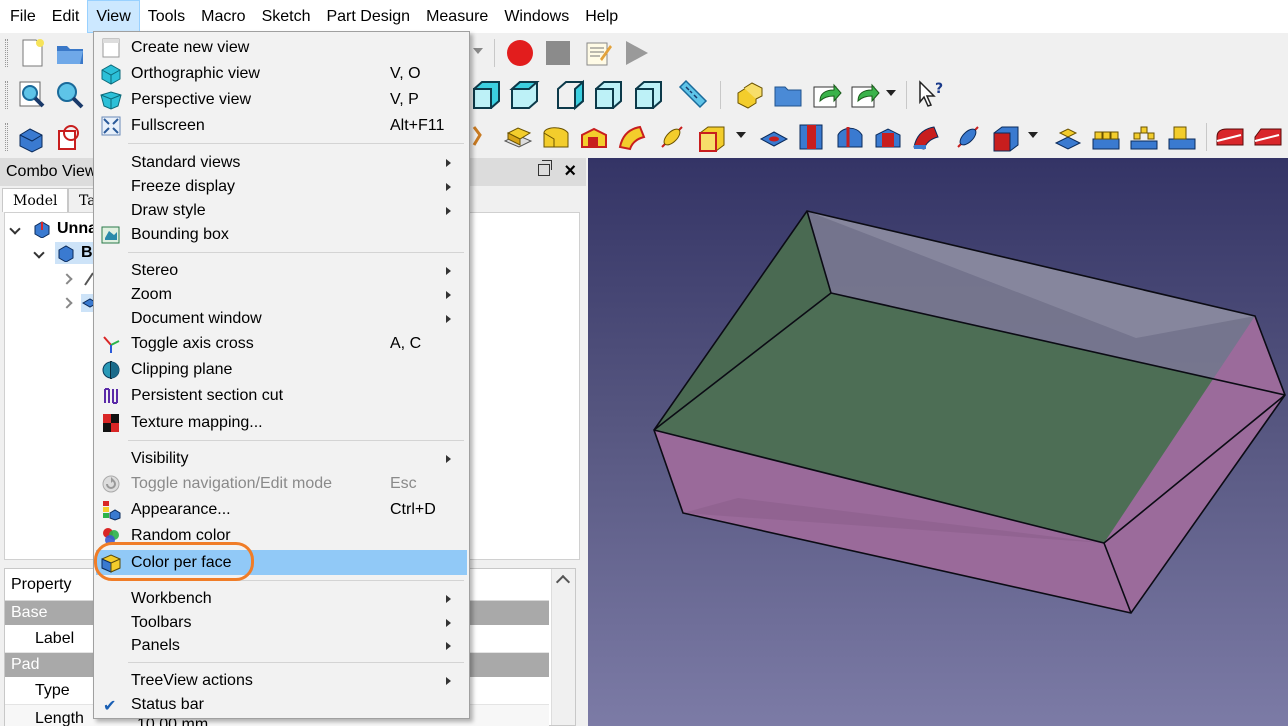  Describe the element at coordinates (1068, 137) in the screenshot. I see `mirrored-icon` at that location.